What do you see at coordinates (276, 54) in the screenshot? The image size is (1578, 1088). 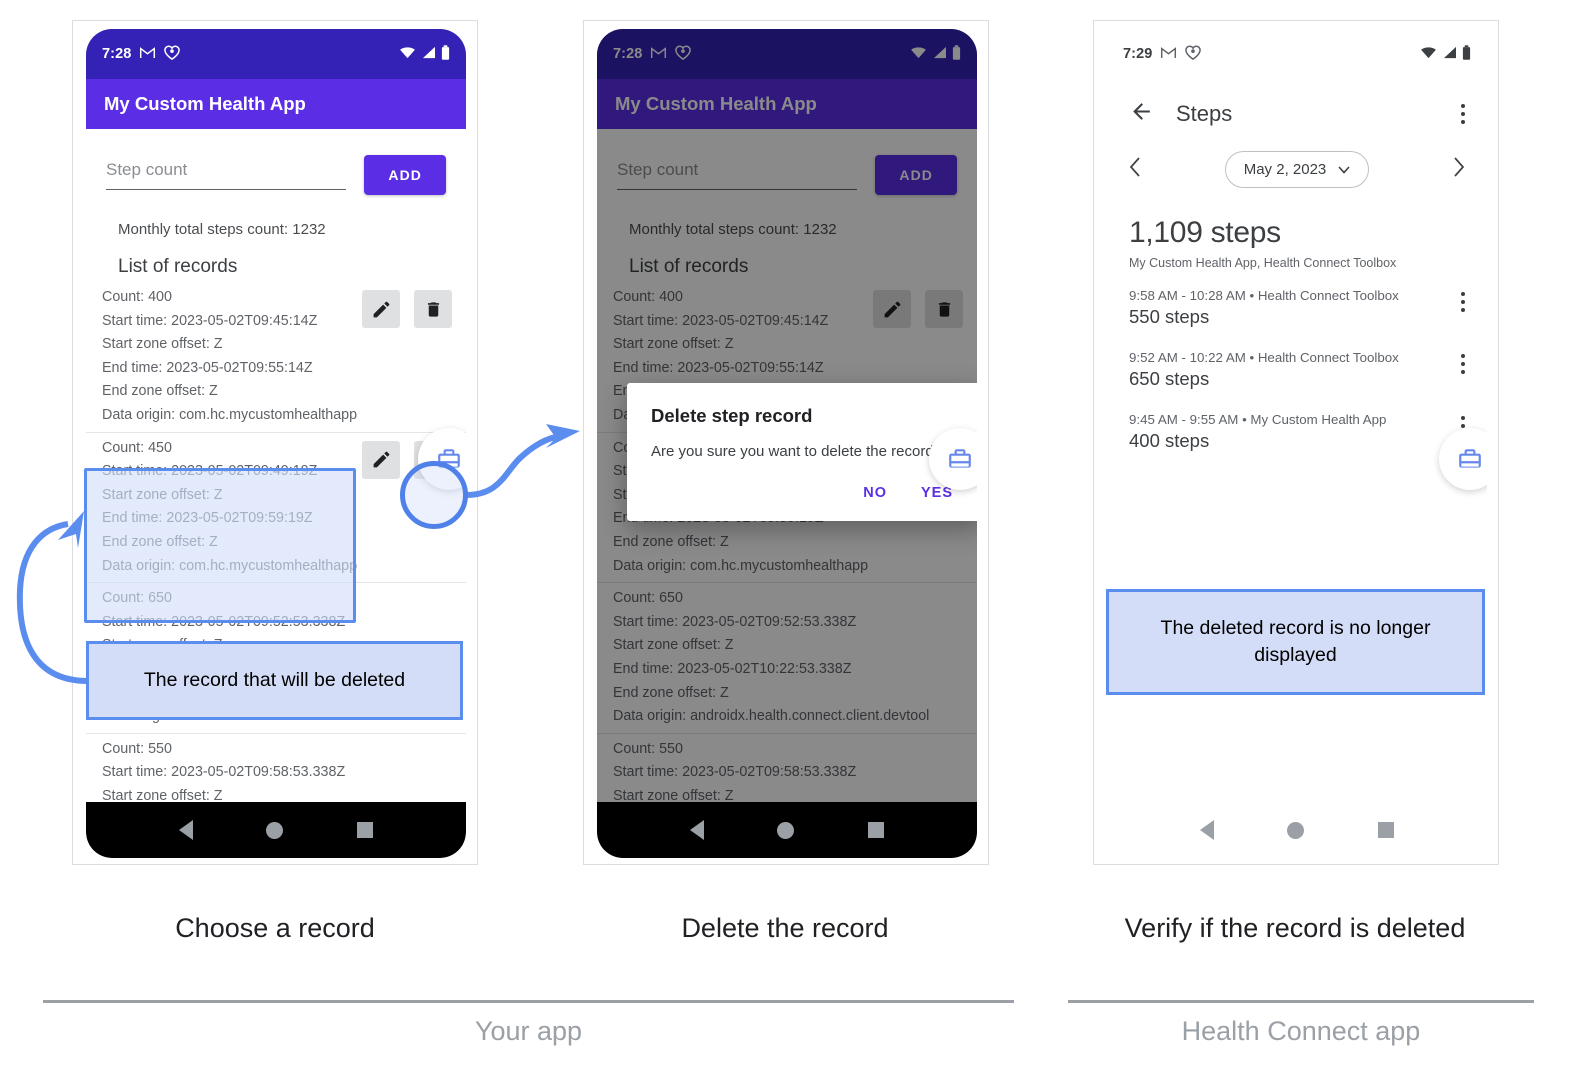 I see `status-bar: 7:28` at bounding box center [276, 54].